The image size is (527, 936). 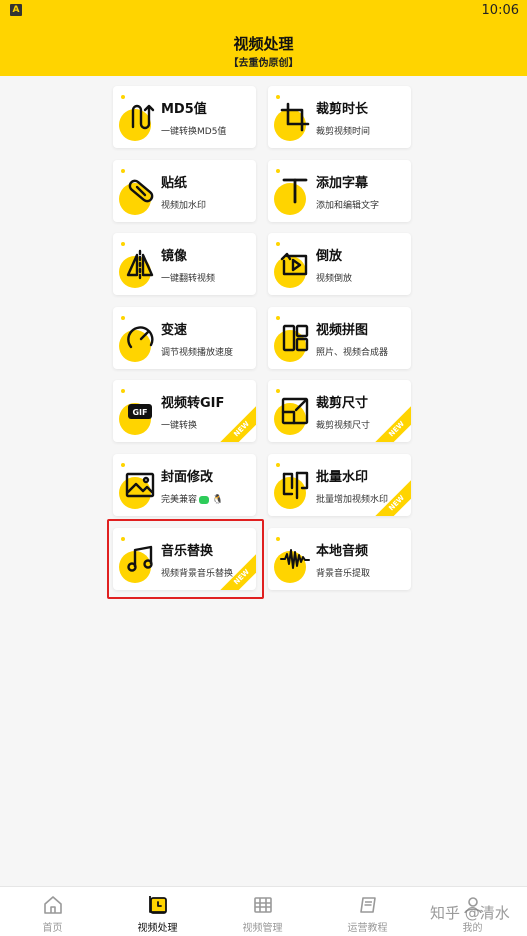 What do you see at coordinates (185, 559) in the screenshot?
I see `highlight-frame` at bounding box center [185, 559].